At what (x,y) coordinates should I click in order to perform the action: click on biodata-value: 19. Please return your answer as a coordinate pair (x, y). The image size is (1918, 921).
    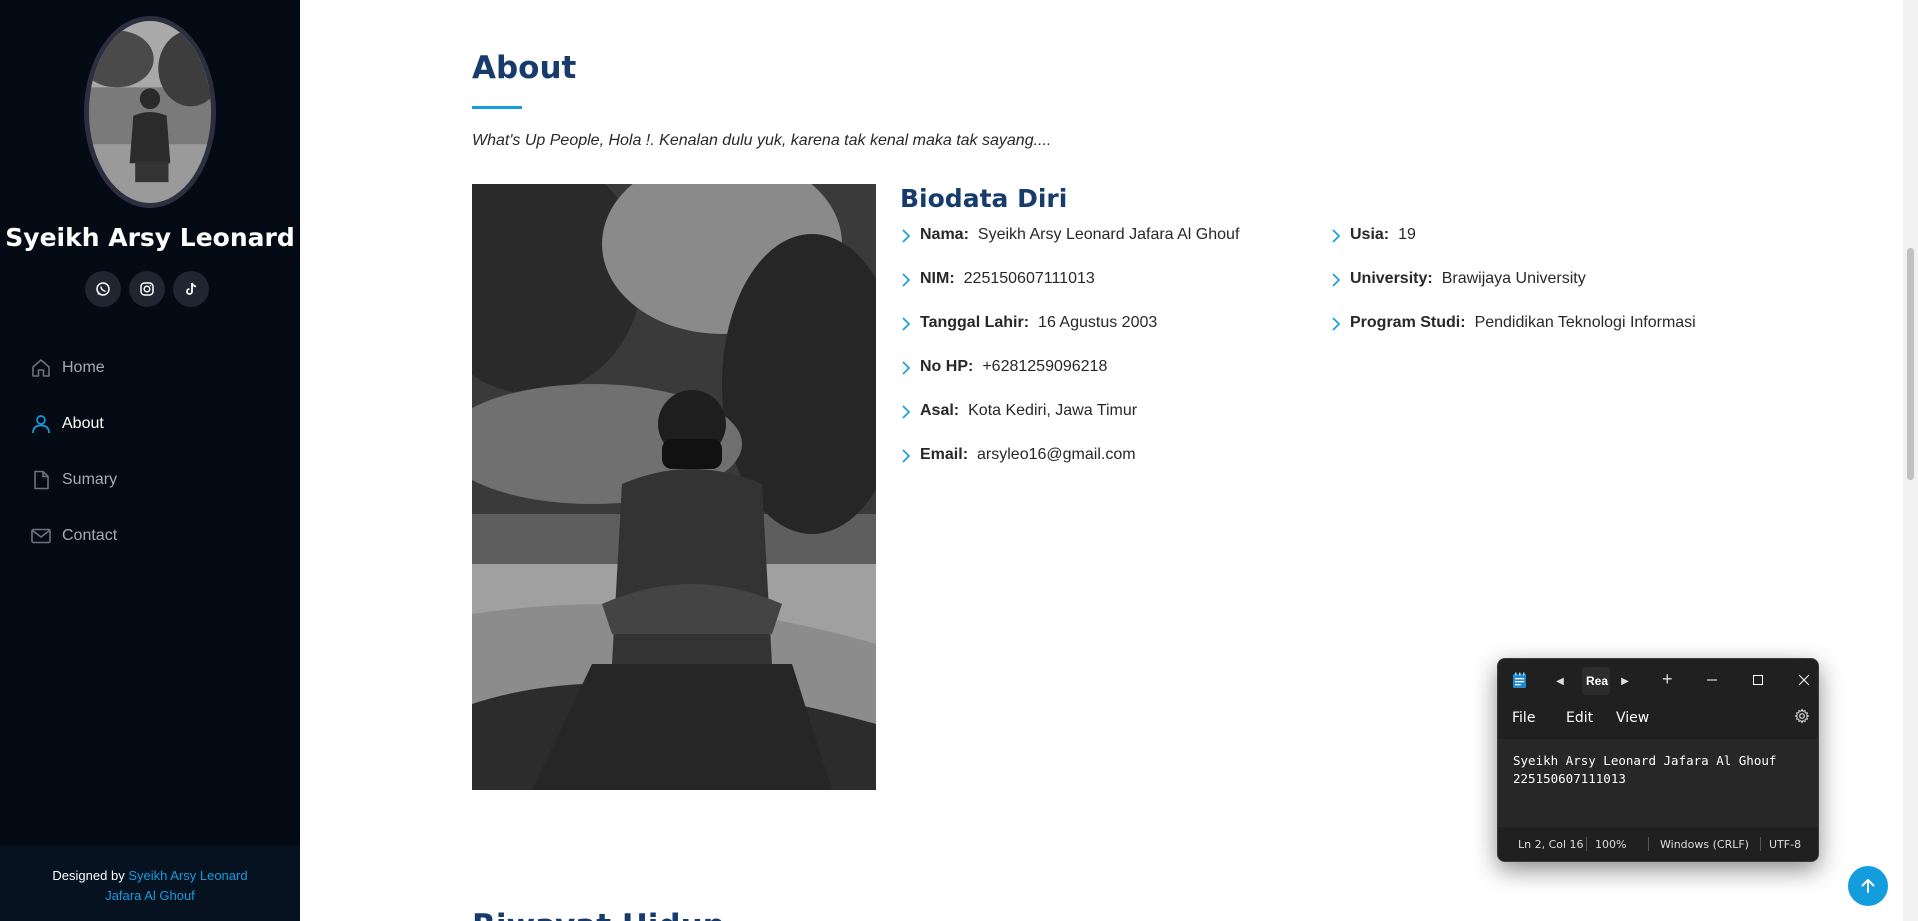
    Looking at the image, I should click on (1407, 234).